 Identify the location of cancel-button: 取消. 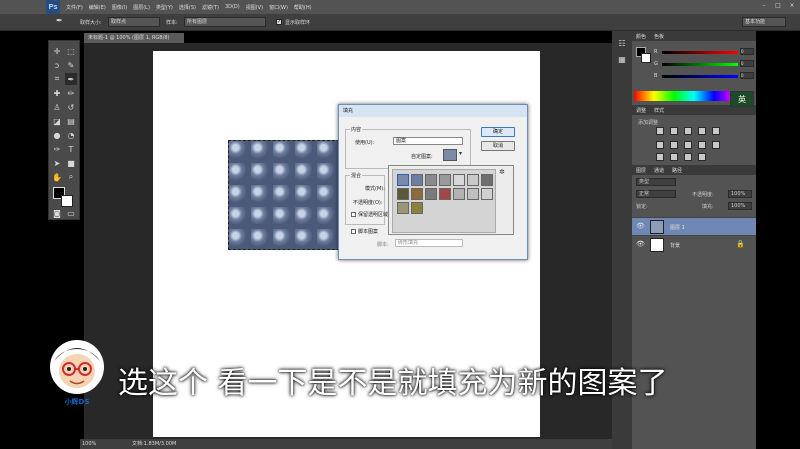
(498, 146).